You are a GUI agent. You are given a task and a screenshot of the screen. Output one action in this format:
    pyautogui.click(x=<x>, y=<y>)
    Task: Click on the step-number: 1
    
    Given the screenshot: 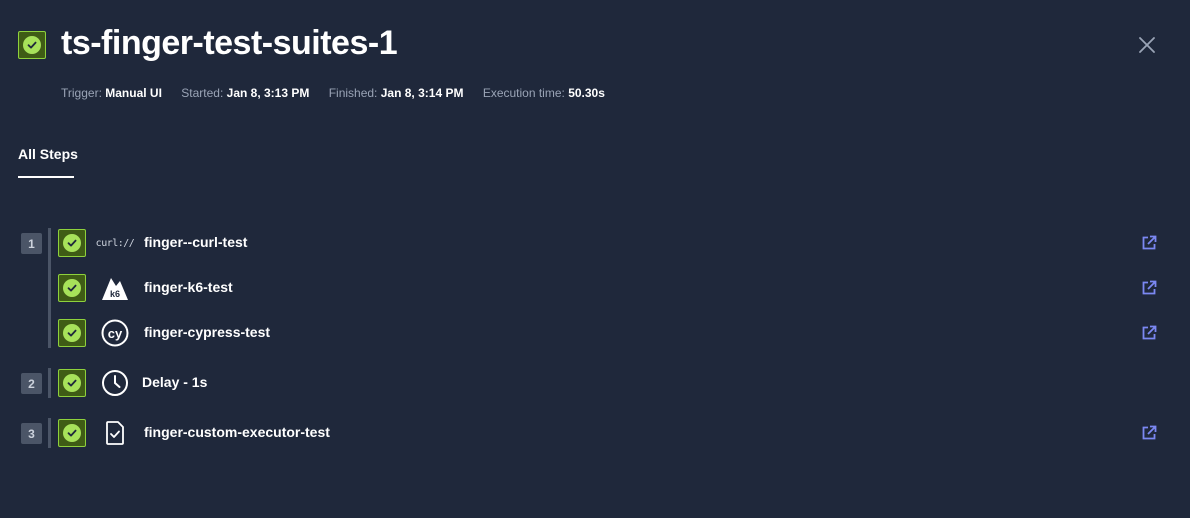 What is the action you would take?
    pyautogui.click(x=31, y=243)
    